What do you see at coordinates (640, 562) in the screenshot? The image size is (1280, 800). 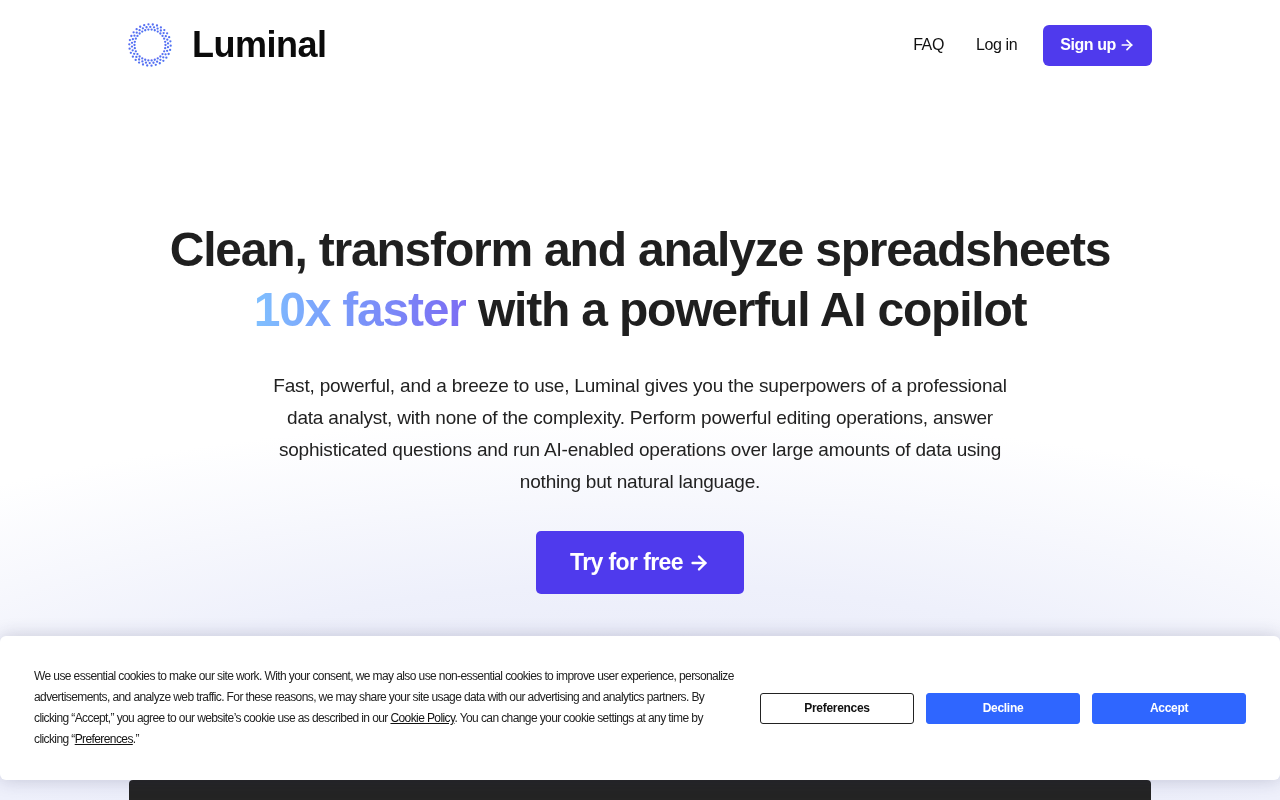 I see `try-for-free-button: Try for free` at bounding box center [640, 562].